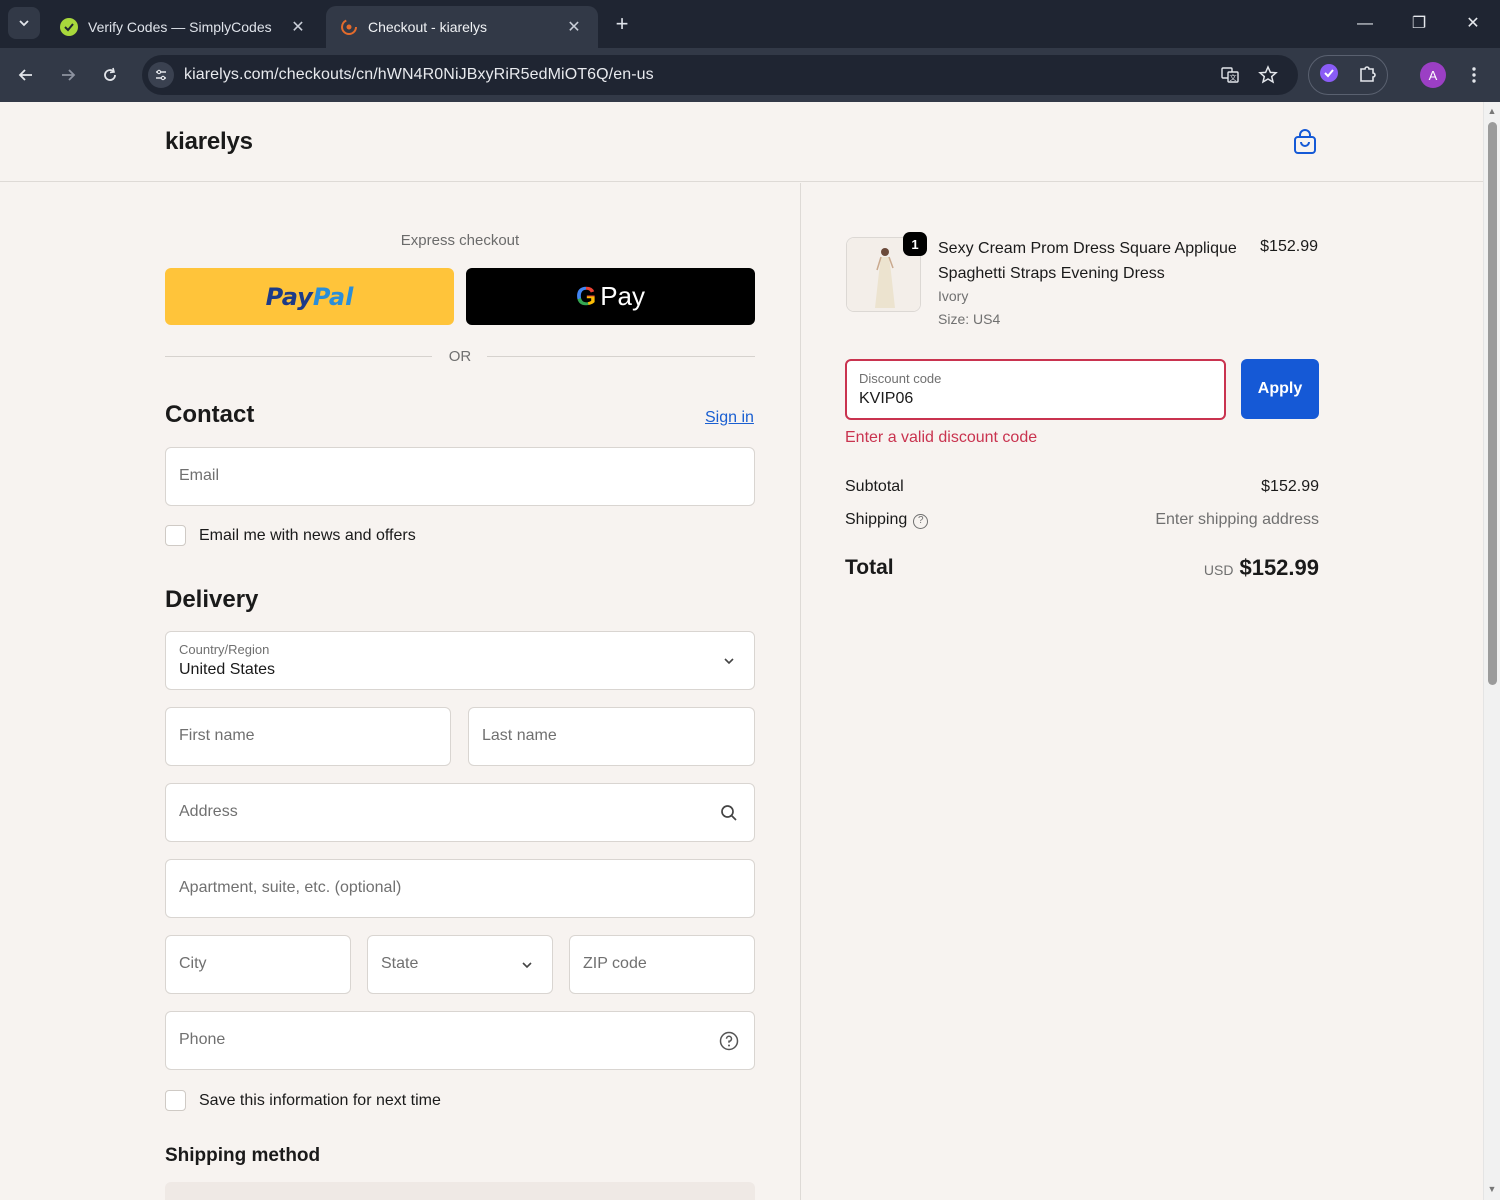  Describe the element at coordinates (460, 812) in the screenshot. I see `address-field: Address` at that location.